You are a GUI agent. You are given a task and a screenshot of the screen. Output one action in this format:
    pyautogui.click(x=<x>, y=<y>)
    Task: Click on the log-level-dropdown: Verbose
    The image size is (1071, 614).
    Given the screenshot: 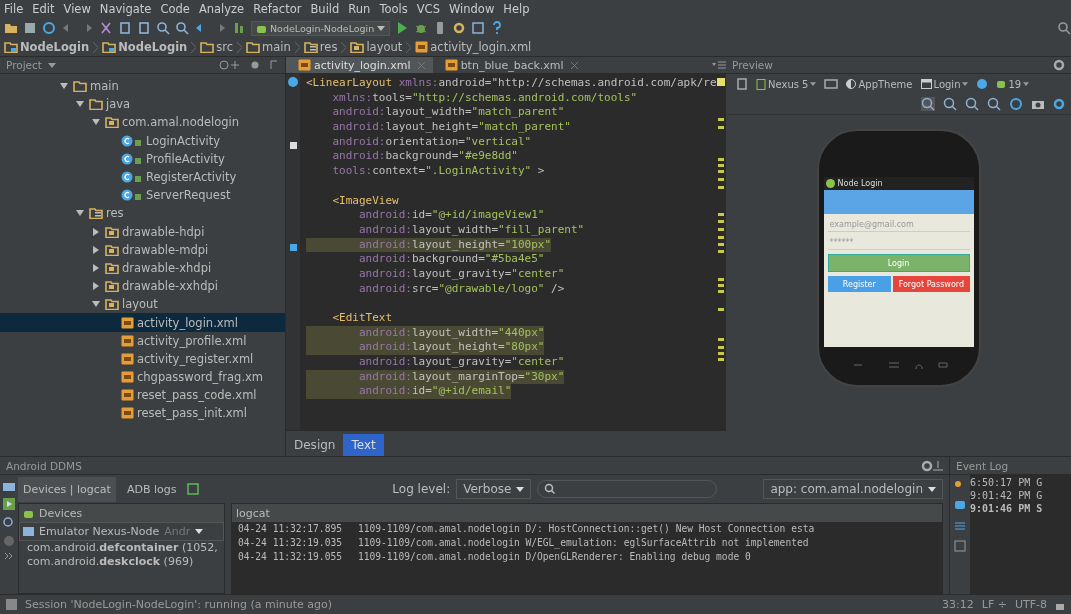 What is the action you would take?
    pyautogui.click(x=494, y=489)
    